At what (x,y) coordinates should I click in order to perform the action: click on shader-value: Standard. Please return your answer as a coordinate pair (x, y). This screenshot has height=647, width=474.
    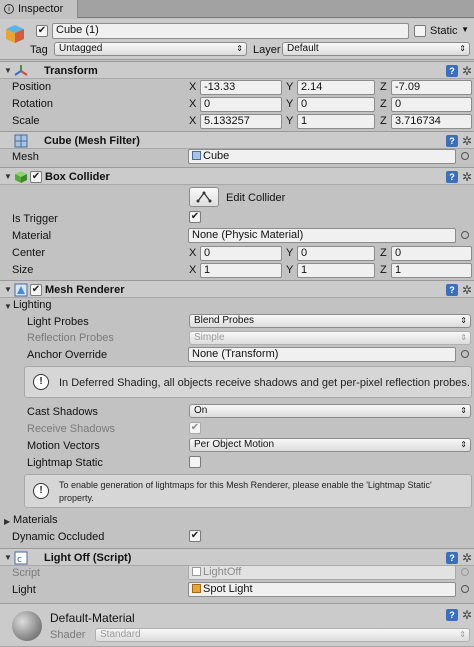
    Looking at the image, I should click on (120, 634).